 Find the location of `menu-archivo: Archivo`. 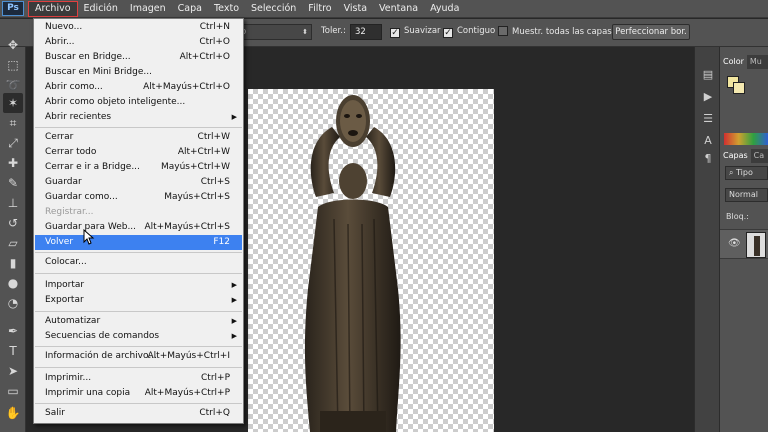

menu-archivo: Archivo is located at coordinates (53, 8).